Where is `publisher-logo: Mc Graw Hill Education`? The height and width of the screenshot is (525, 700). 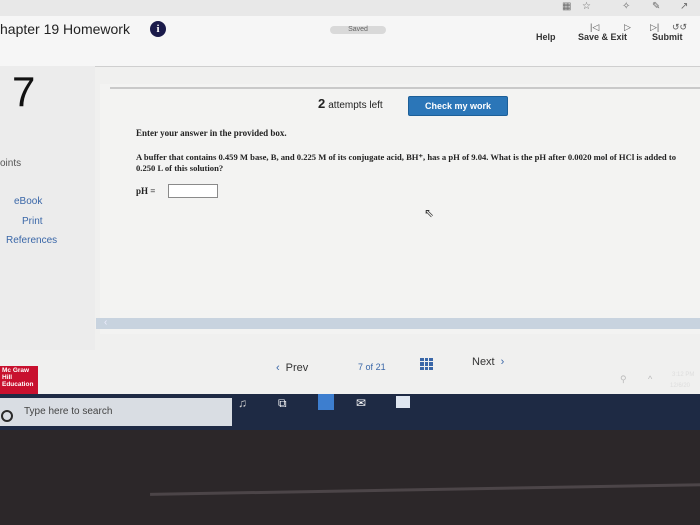 publisher-logo: Mc Graw Hill Education is located at coordinates (19, 380).